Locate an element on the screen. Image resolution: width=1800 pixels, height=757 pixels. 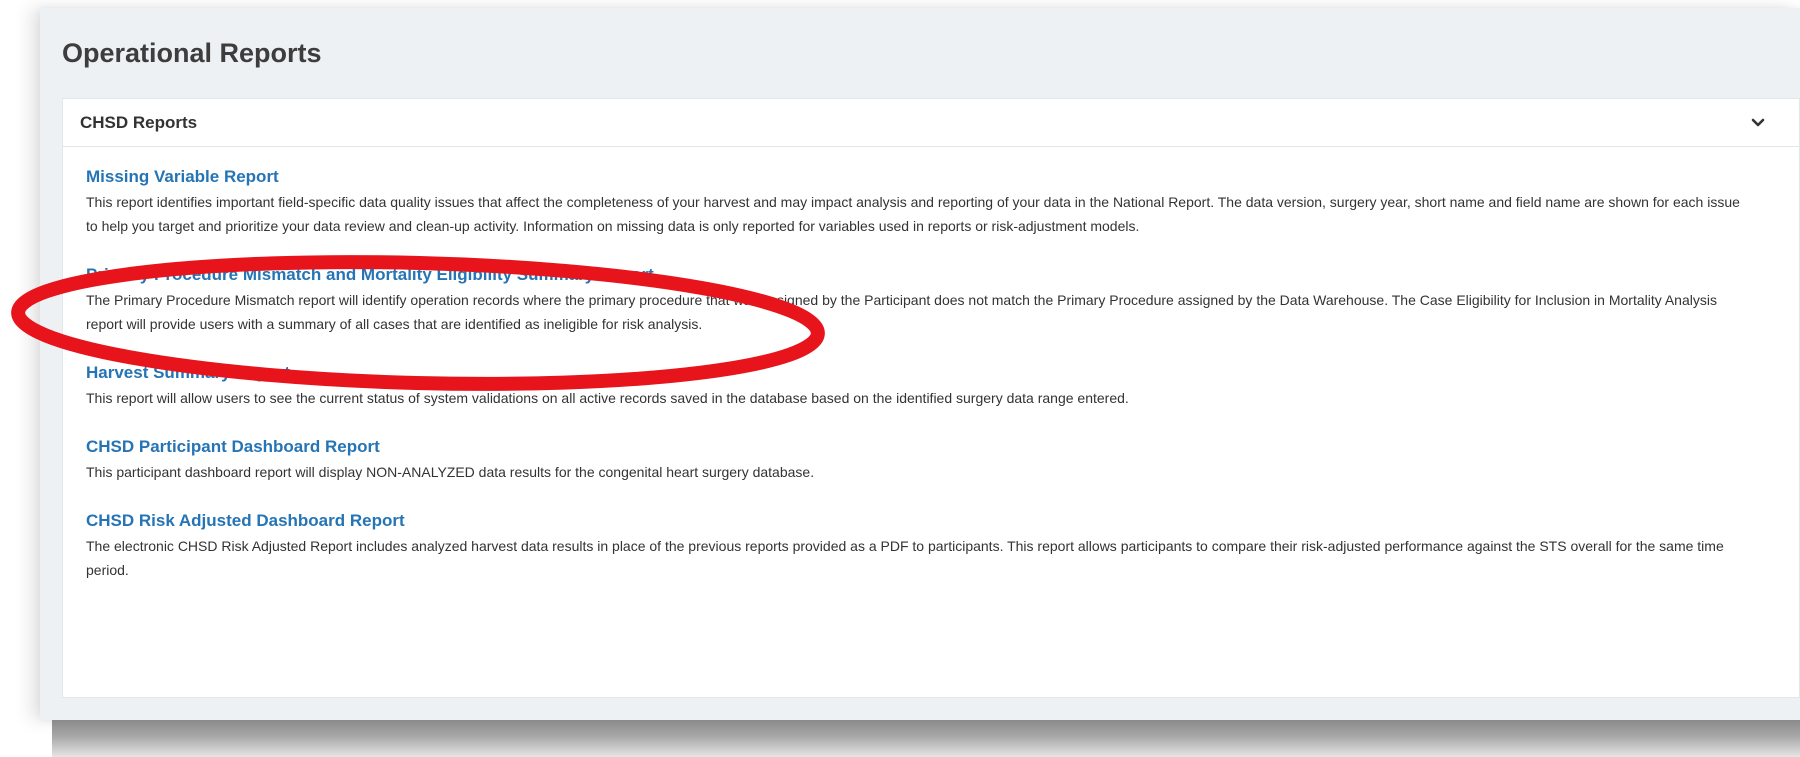
panel-header: CHSD Reports is located at coordinates (931, 123).